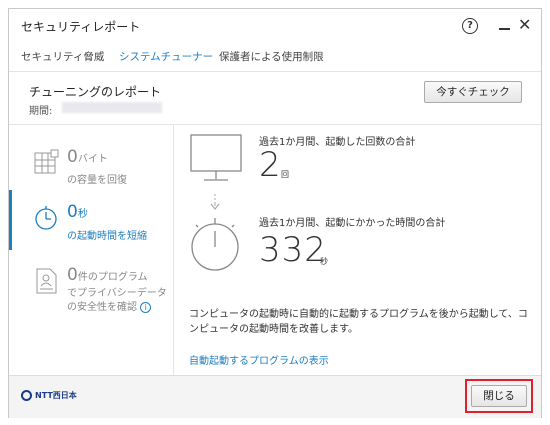 This screenshot has width=550, height=425. What do you see at coordinates (173, 250) in the screenshot?
I see `sidebar-divider` at bounding box center [173, 250].